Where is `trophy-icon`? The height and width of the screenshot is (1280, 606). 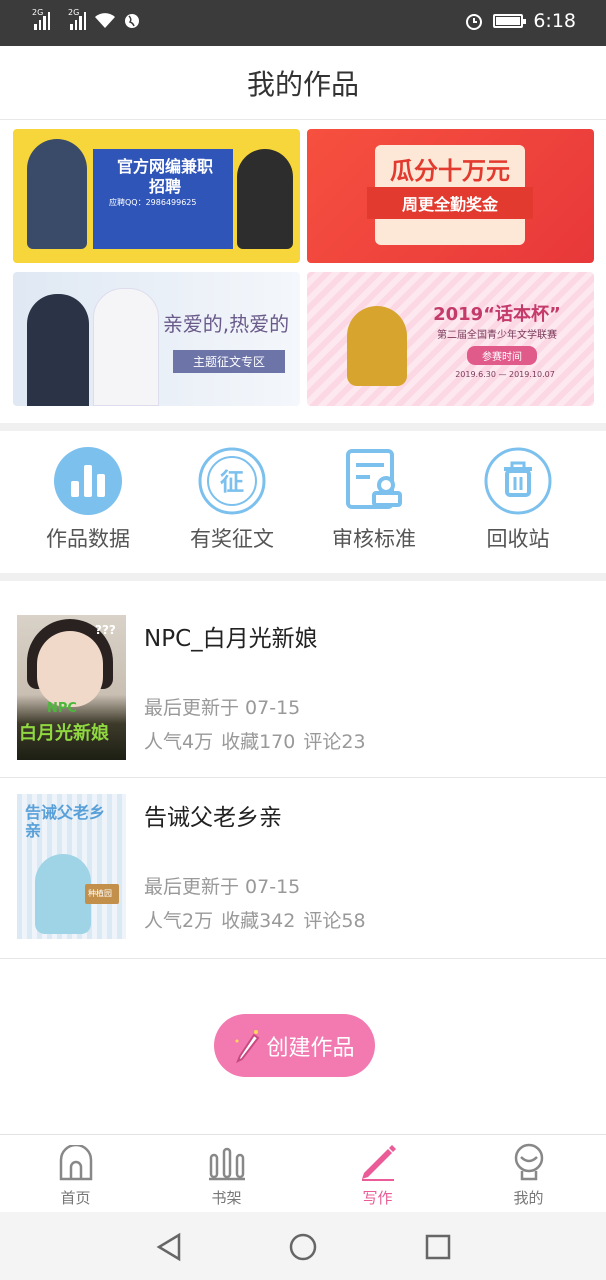
trophy-icon is located at coordinates (377, 346).